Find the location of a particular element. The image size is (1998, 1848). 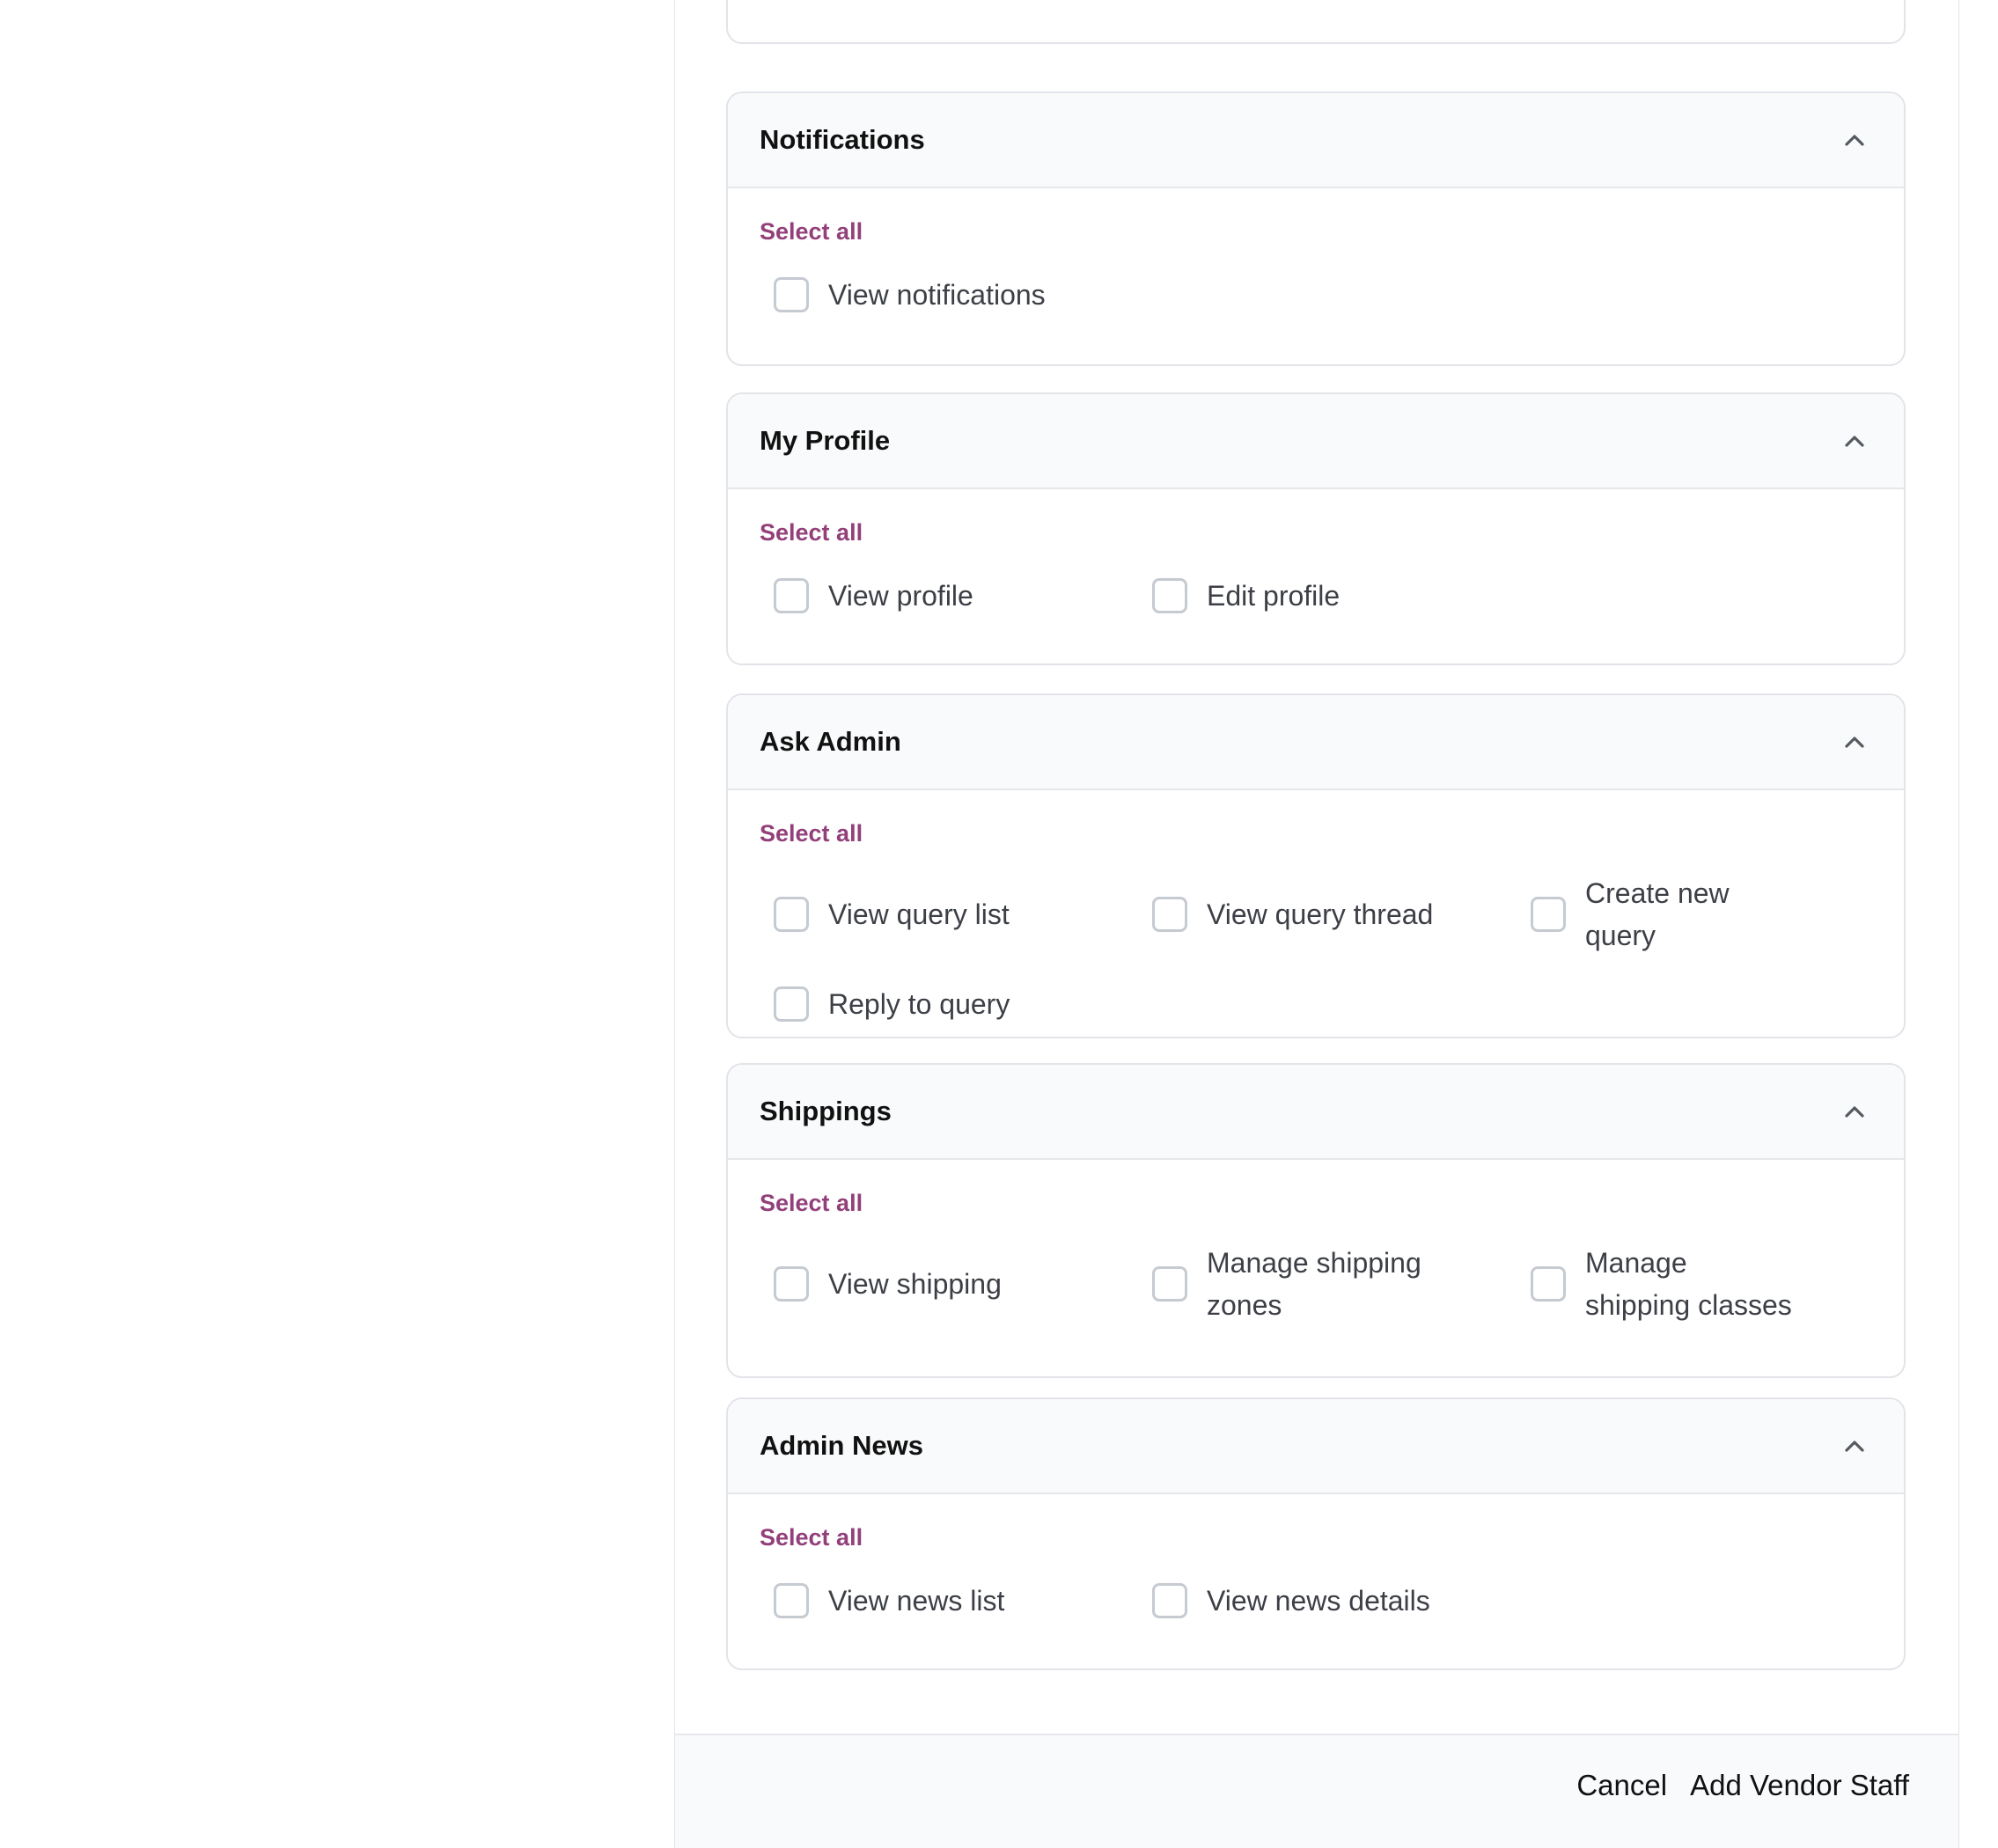

permission-checkbox: Reply to query is located at coordinates (963, 1004).